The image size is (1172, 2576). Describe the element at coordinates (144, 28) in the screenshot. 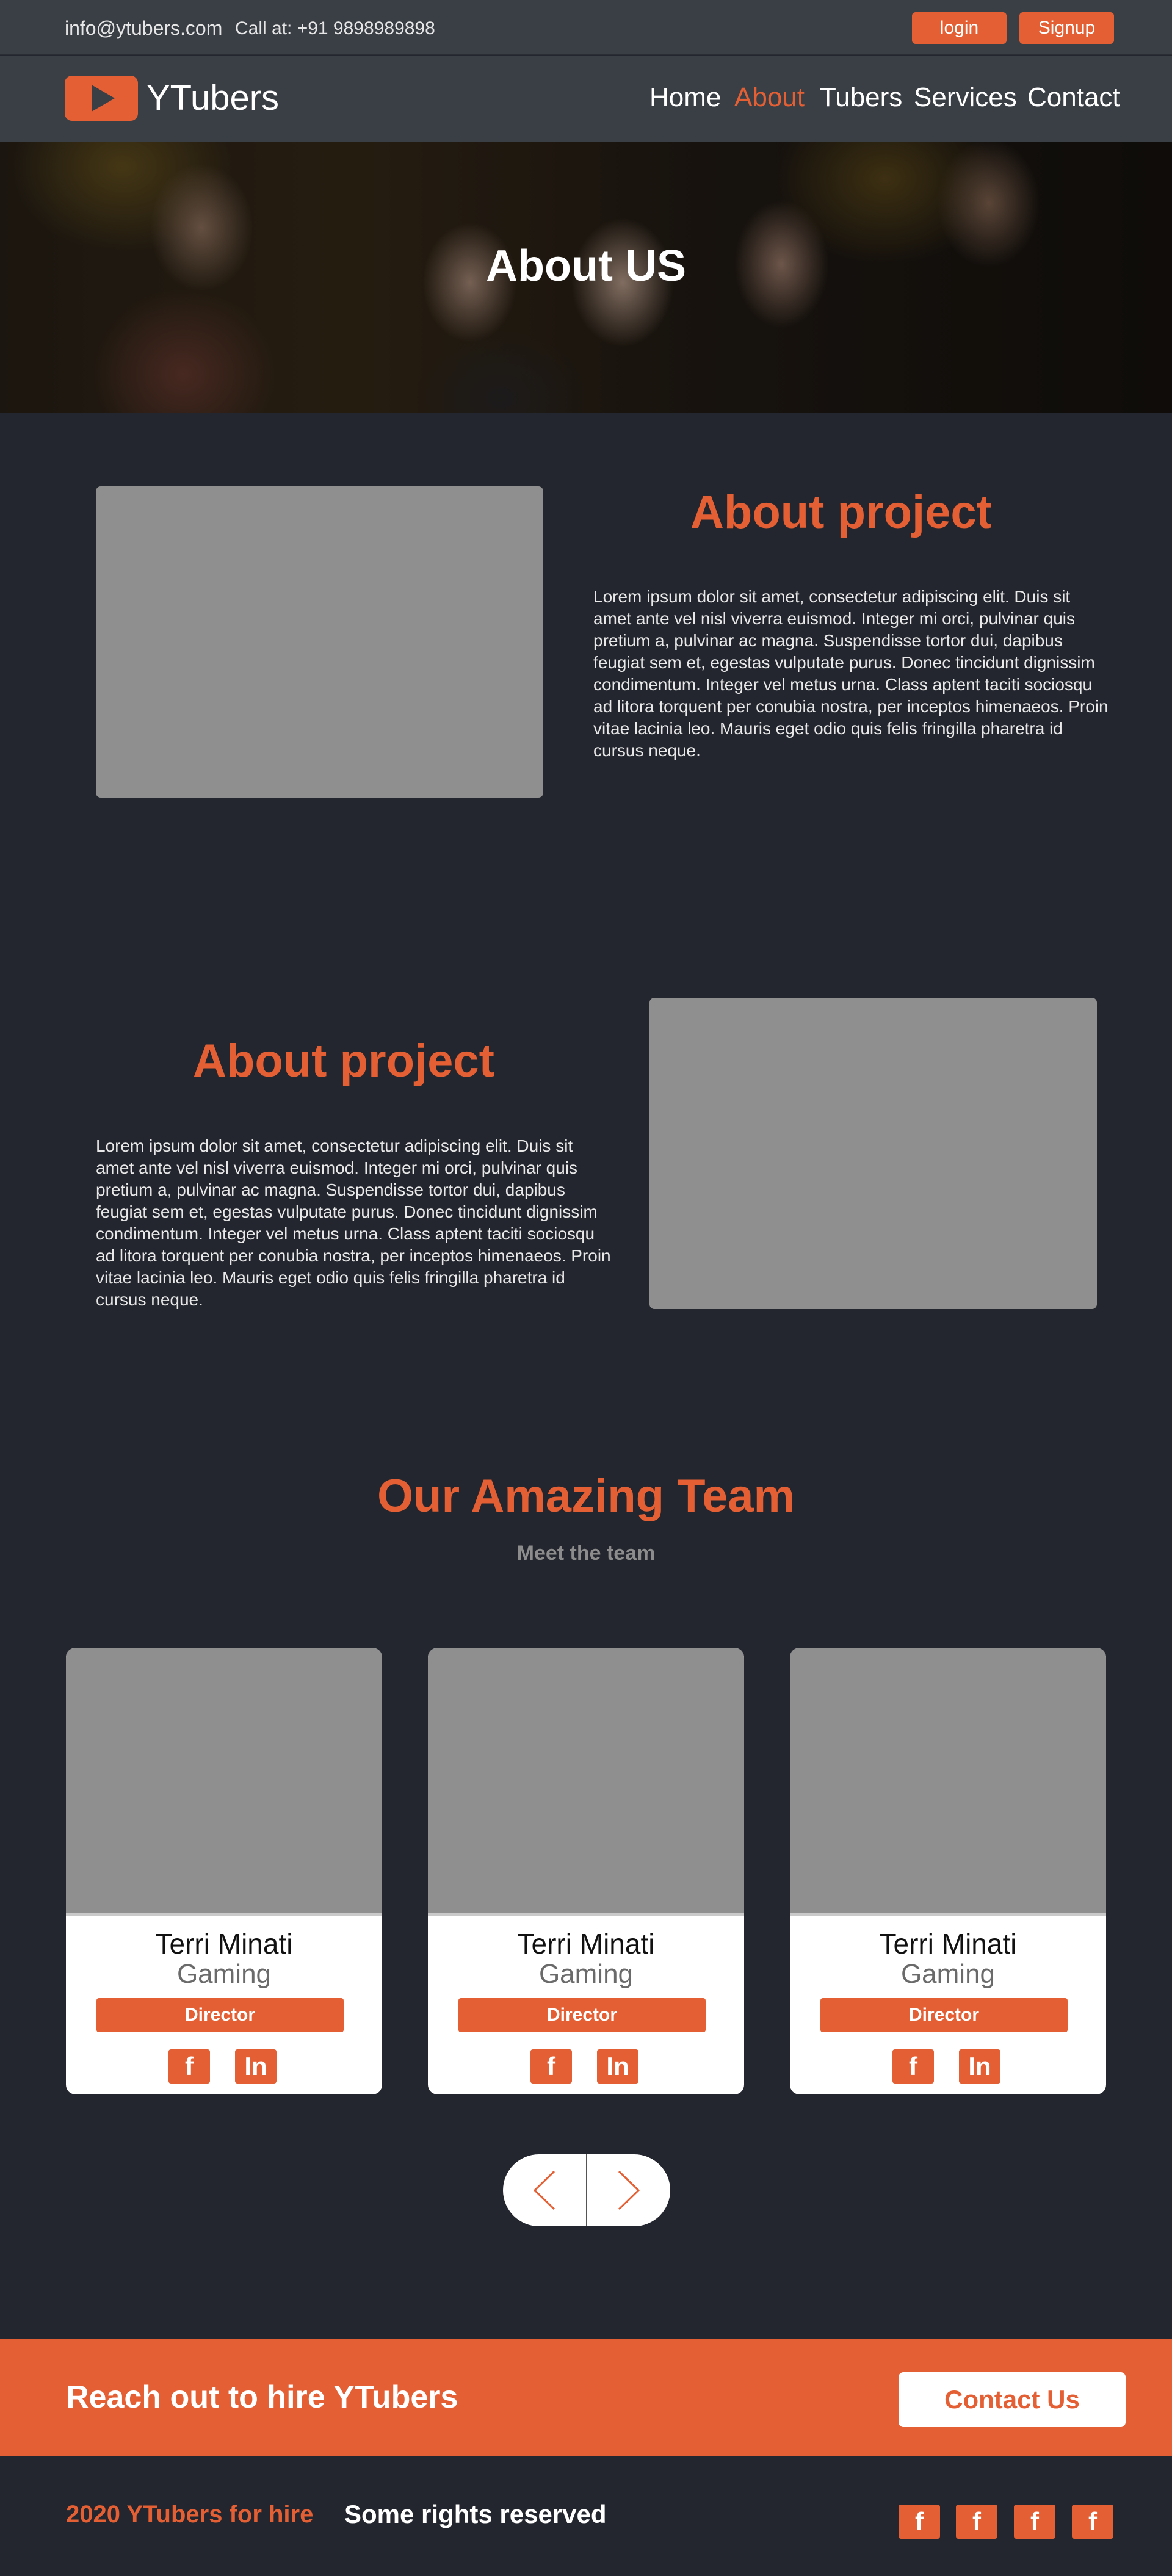

I see `contact-email: info@ytubers.com` at that location.